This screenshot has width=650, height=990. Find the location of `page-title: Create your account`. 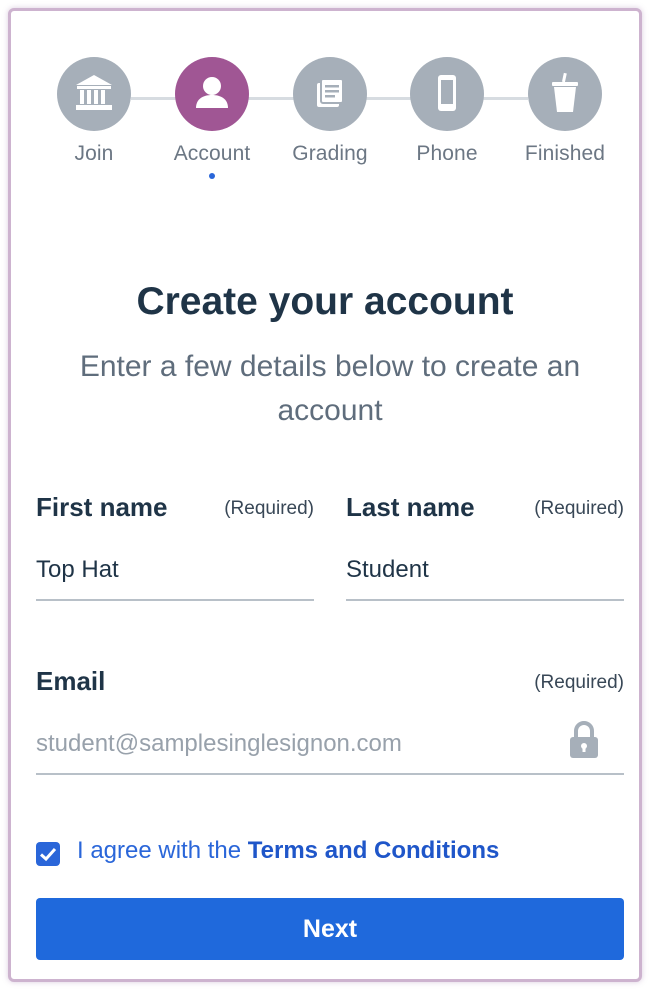

page-title: Create your account is located at coordinates (325, 301).